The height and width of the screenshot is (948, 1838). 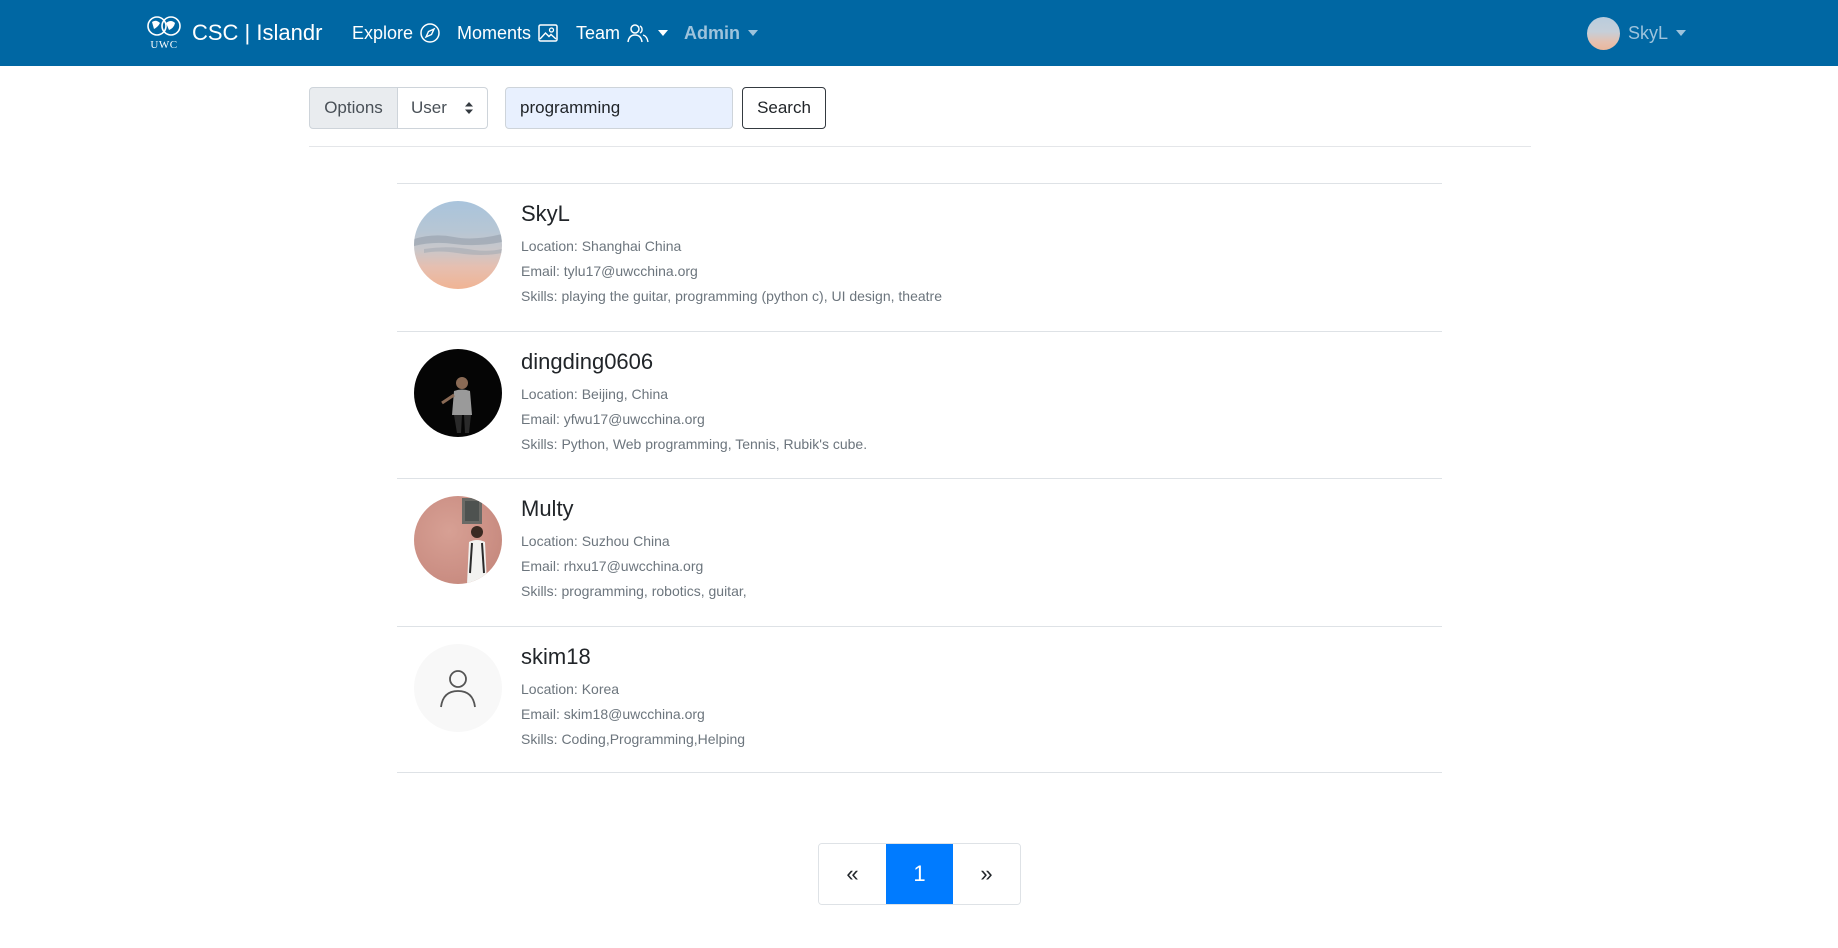 I want to click on people-icon, so click(x=638, y=33).